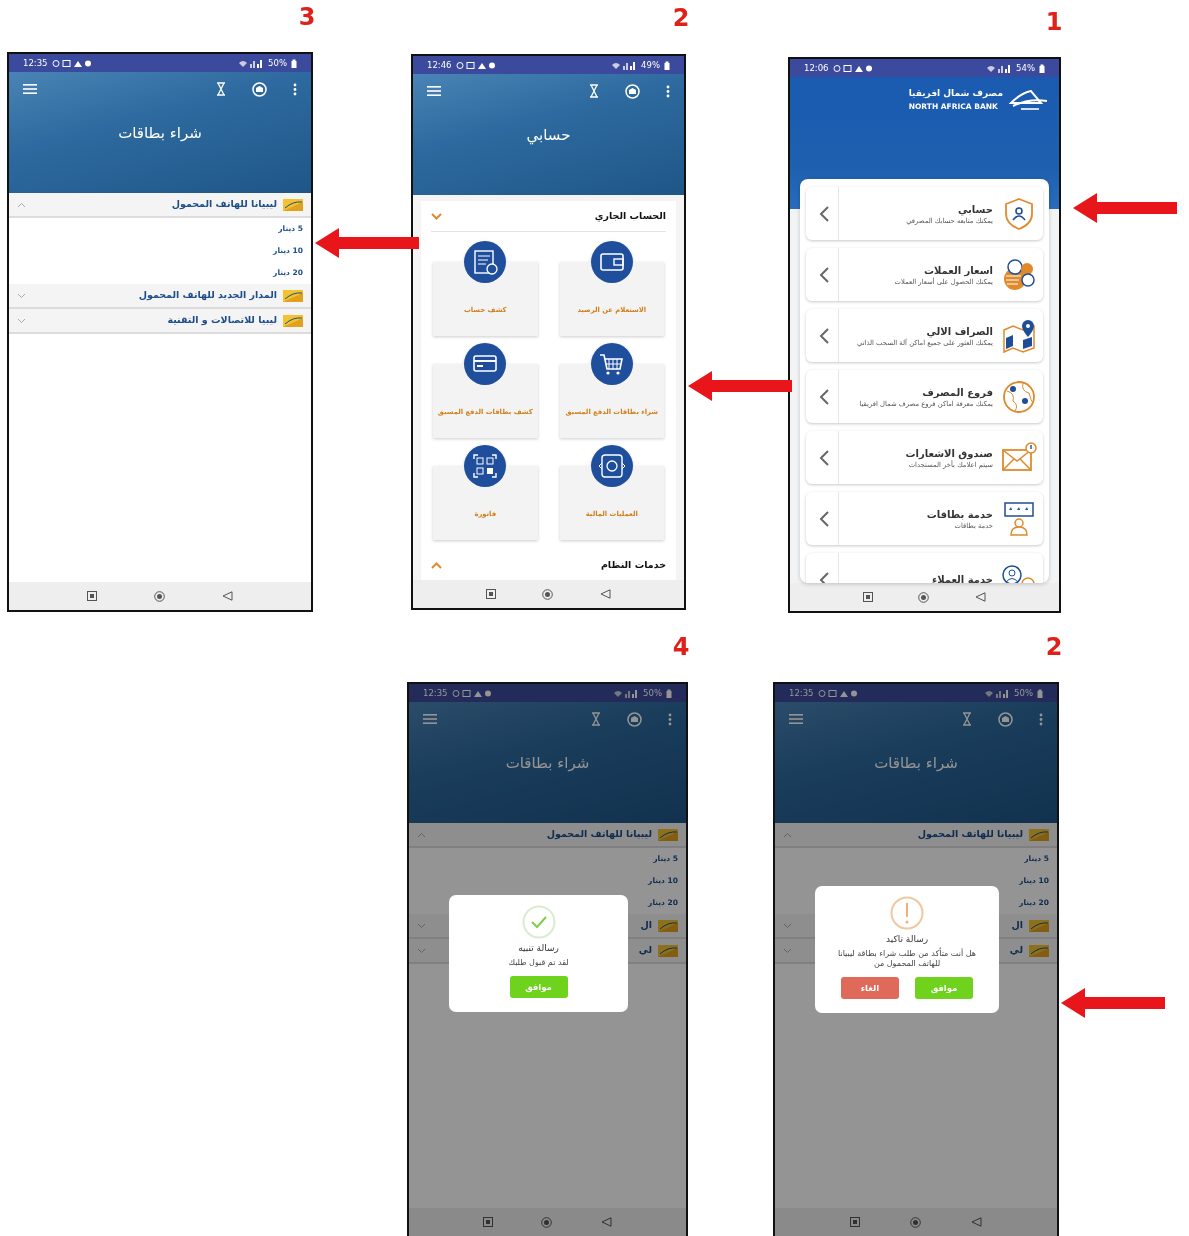  I want to click on menu-item-title: الصراف الالي, so click(959, 331).